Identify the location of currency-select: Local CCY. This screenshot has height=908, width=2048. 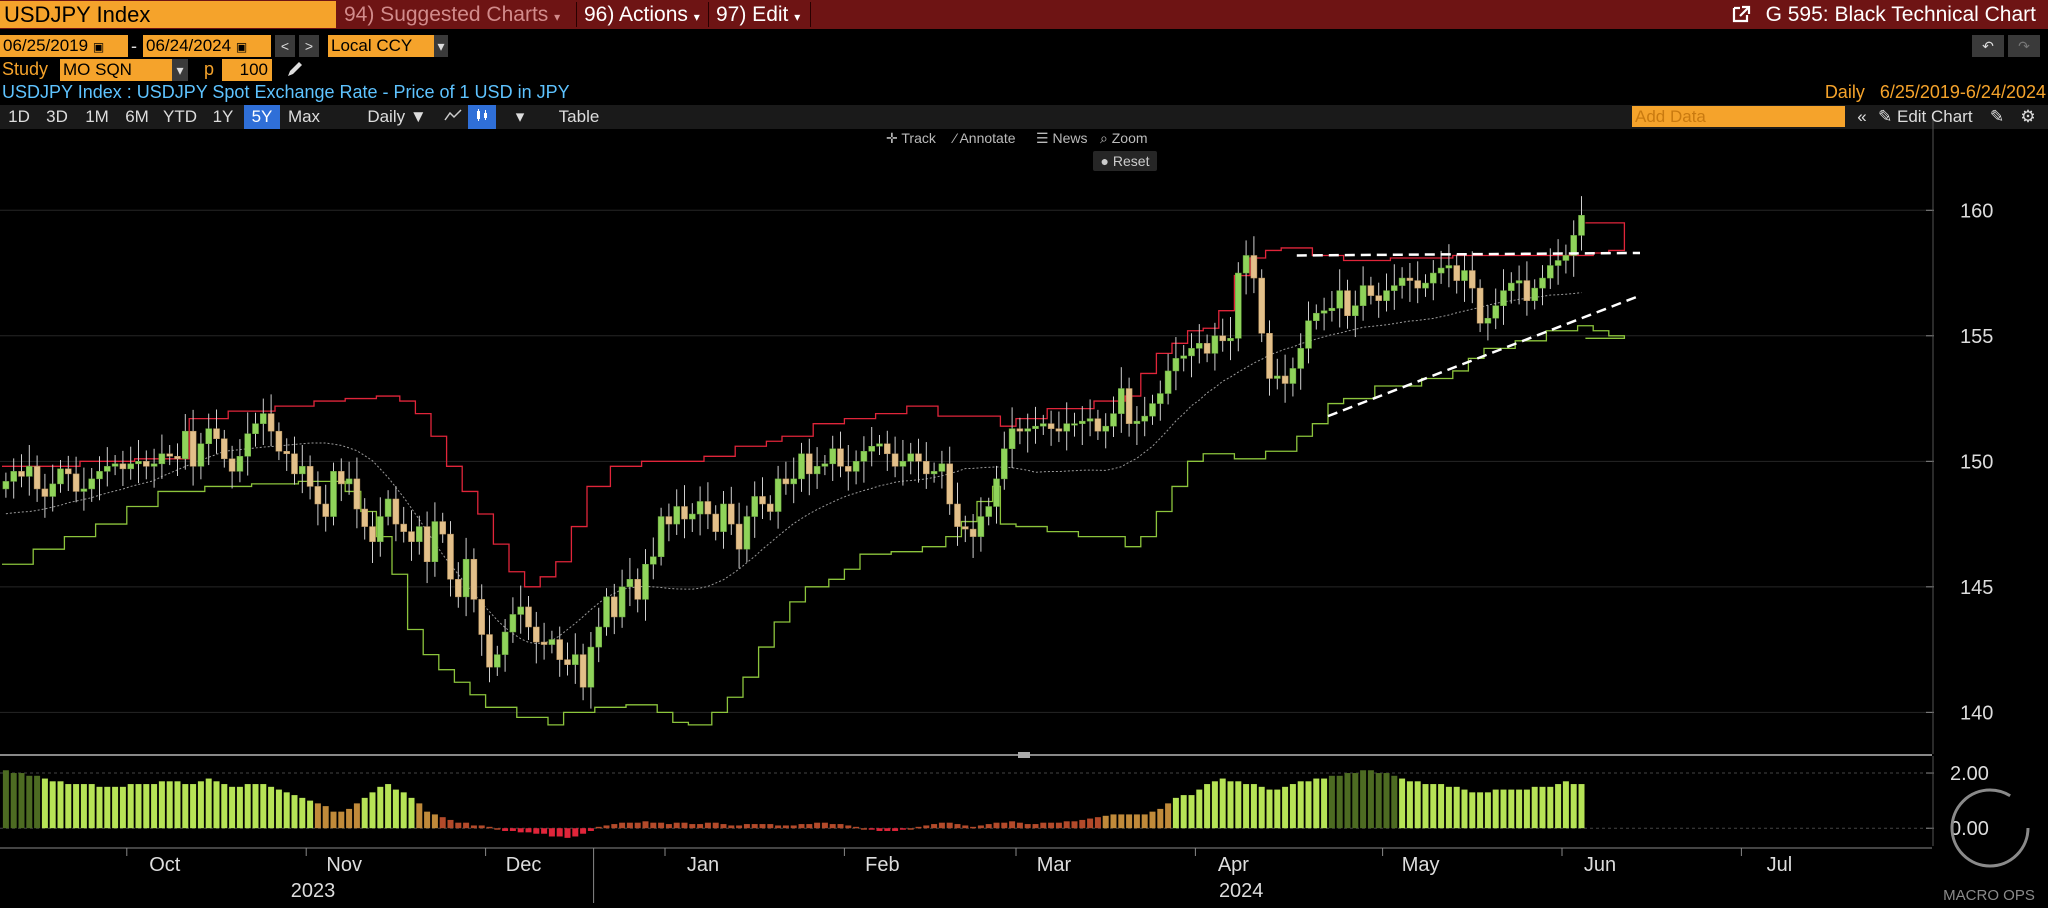
(382, 46).